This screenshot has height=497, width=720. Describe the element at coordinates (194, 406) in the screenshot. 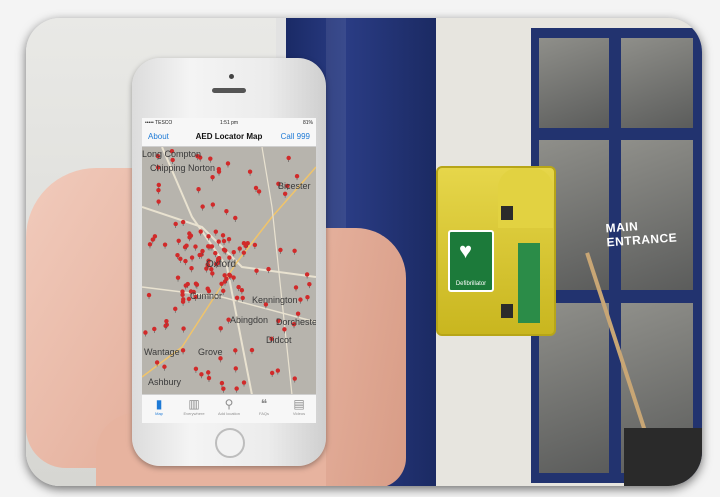

I see `tab-everywhere: ▥ Everywhere` at that location.